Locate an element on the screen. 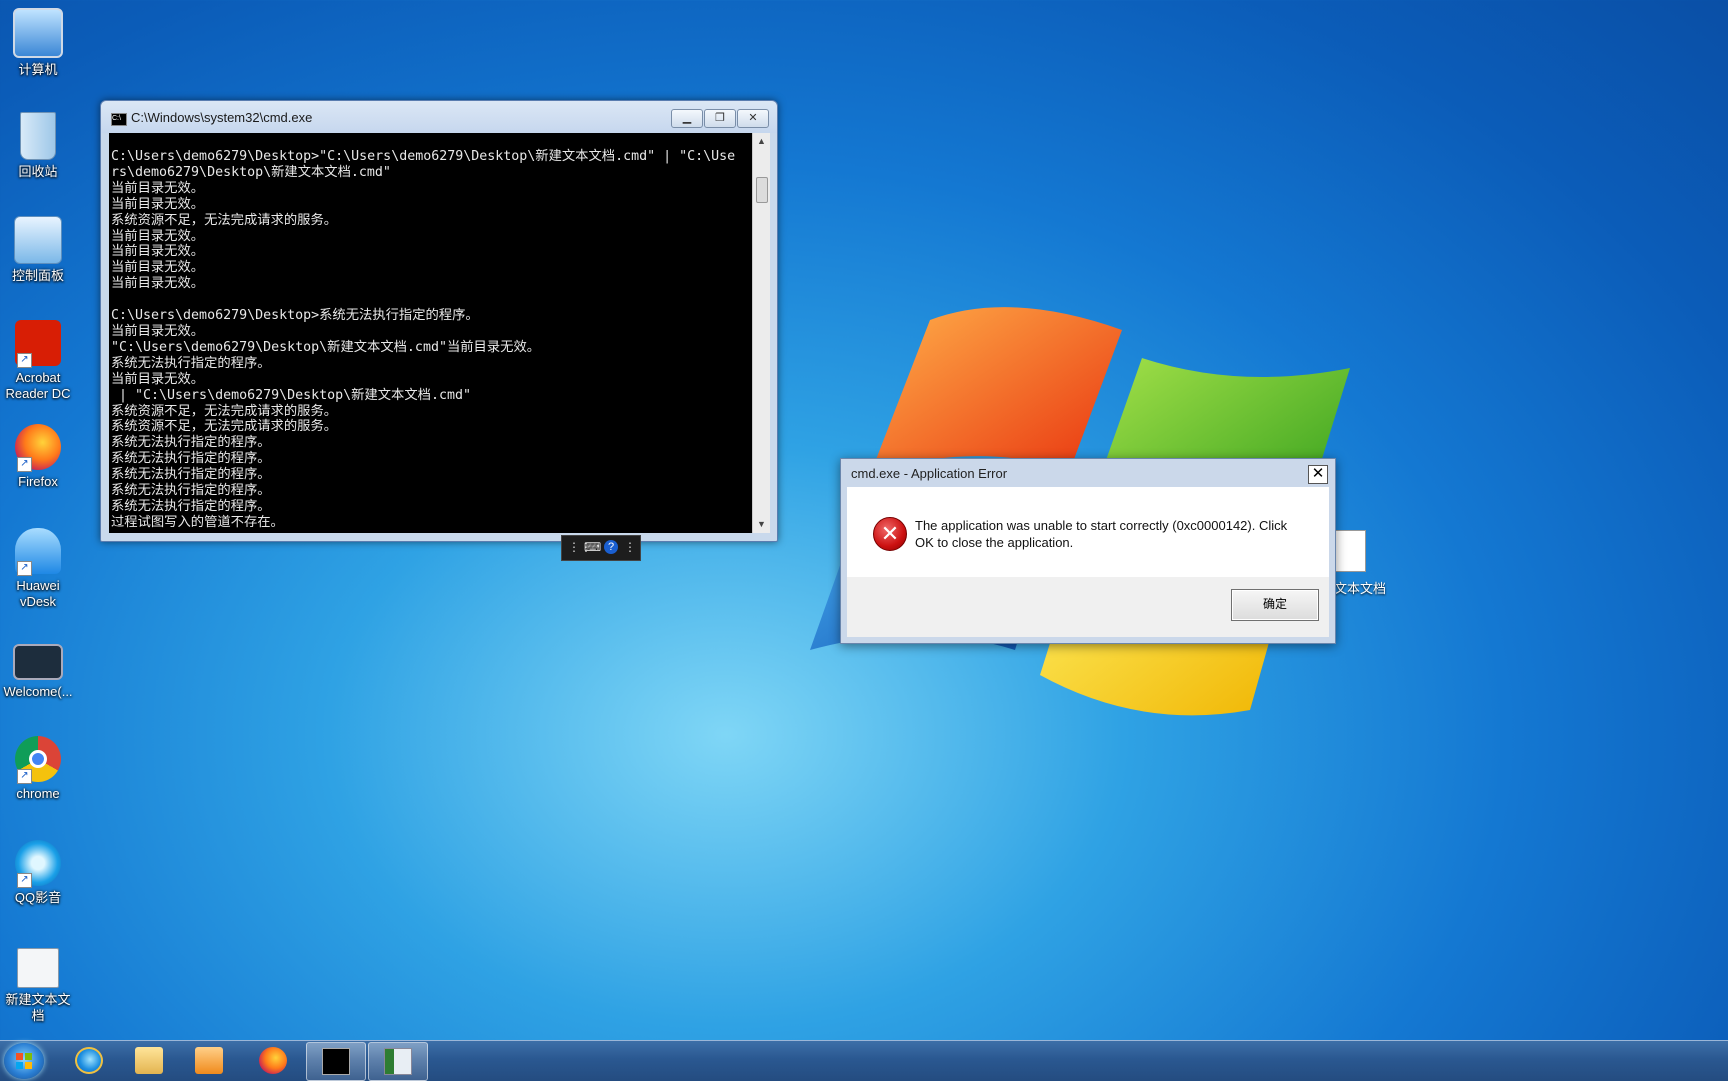  taskbar-window-app is located at coordinates (398, 1061).